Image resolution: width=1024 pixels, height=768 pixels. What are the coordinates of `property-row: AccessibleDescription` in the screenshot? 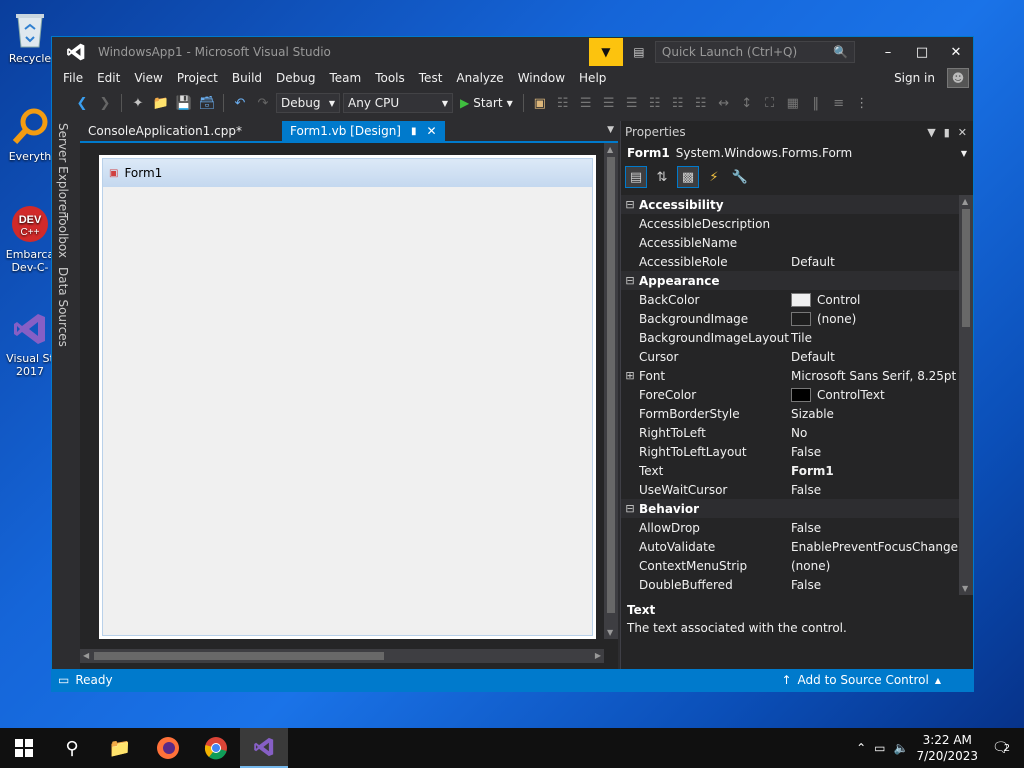 It's located at (790, 223).